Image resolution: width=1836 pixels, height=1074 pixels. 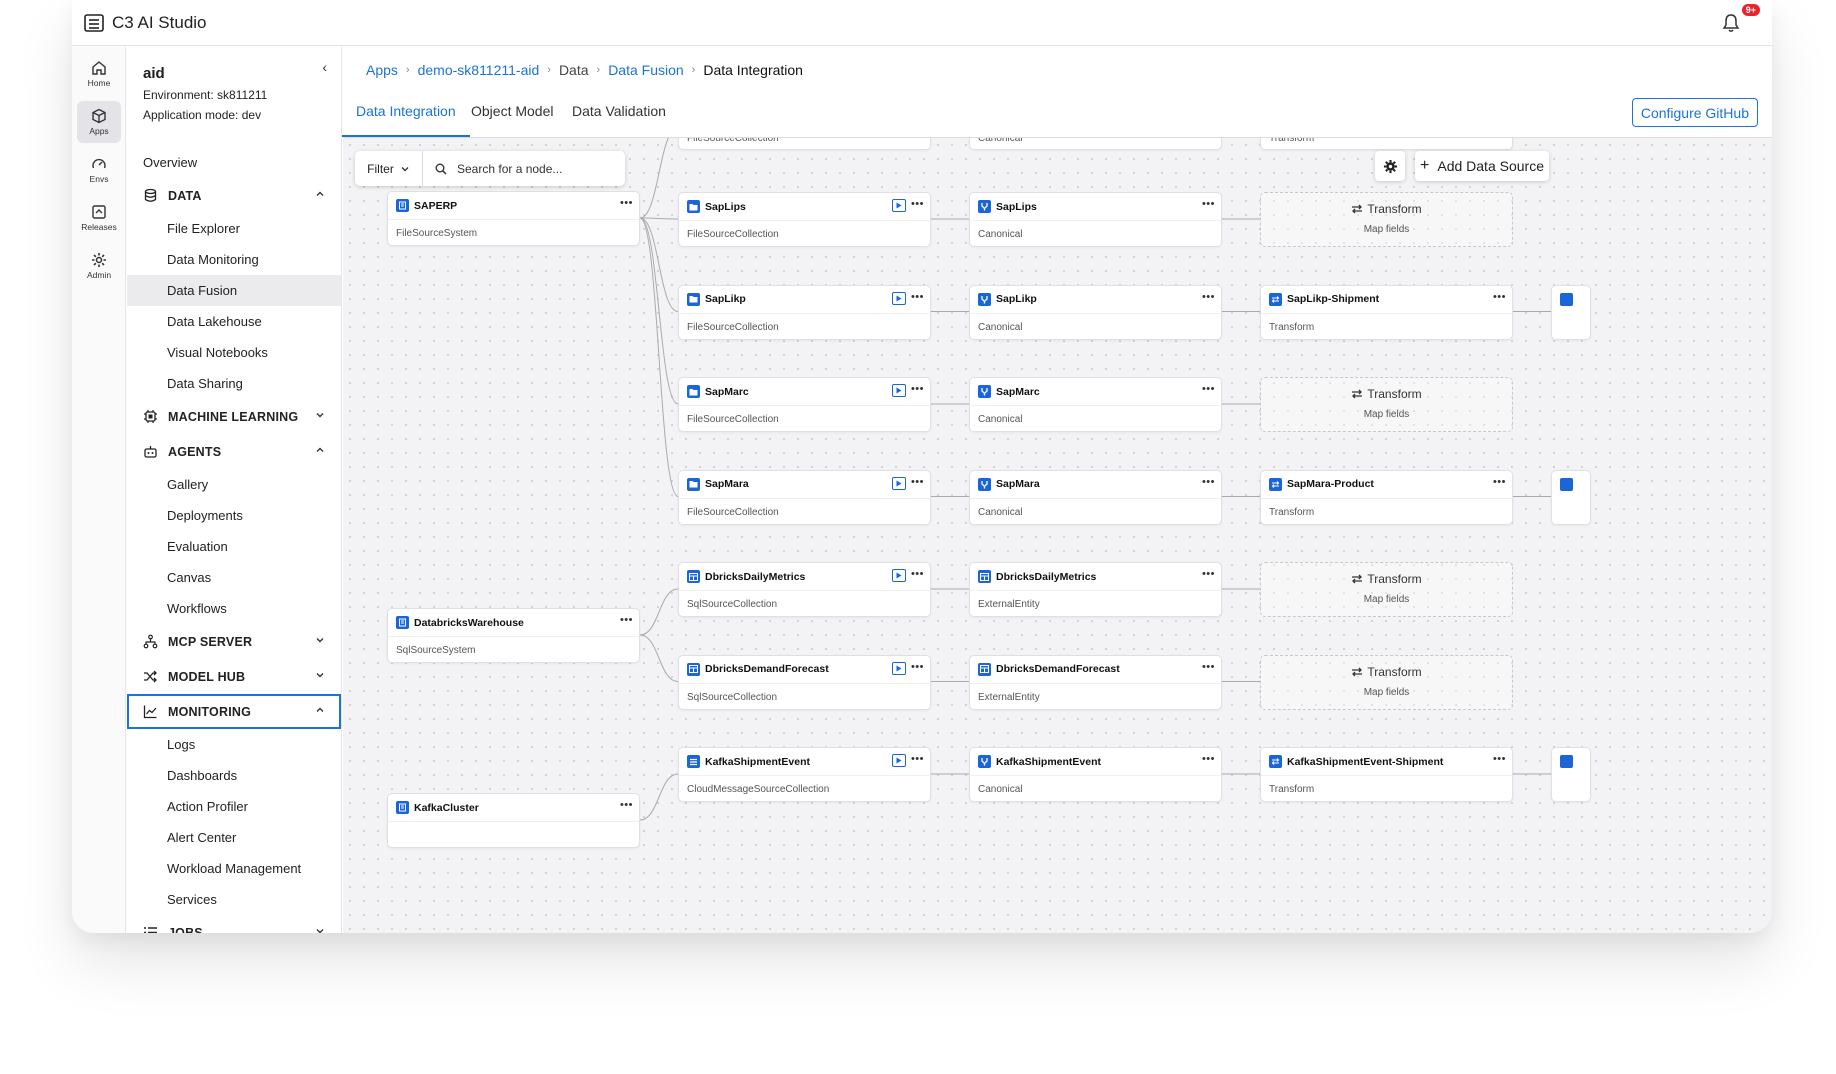 What do you see at coordinates (99, 266) in the screenshot?
I see `rail-item-admin: Admin` at bounding box center [99, 266].